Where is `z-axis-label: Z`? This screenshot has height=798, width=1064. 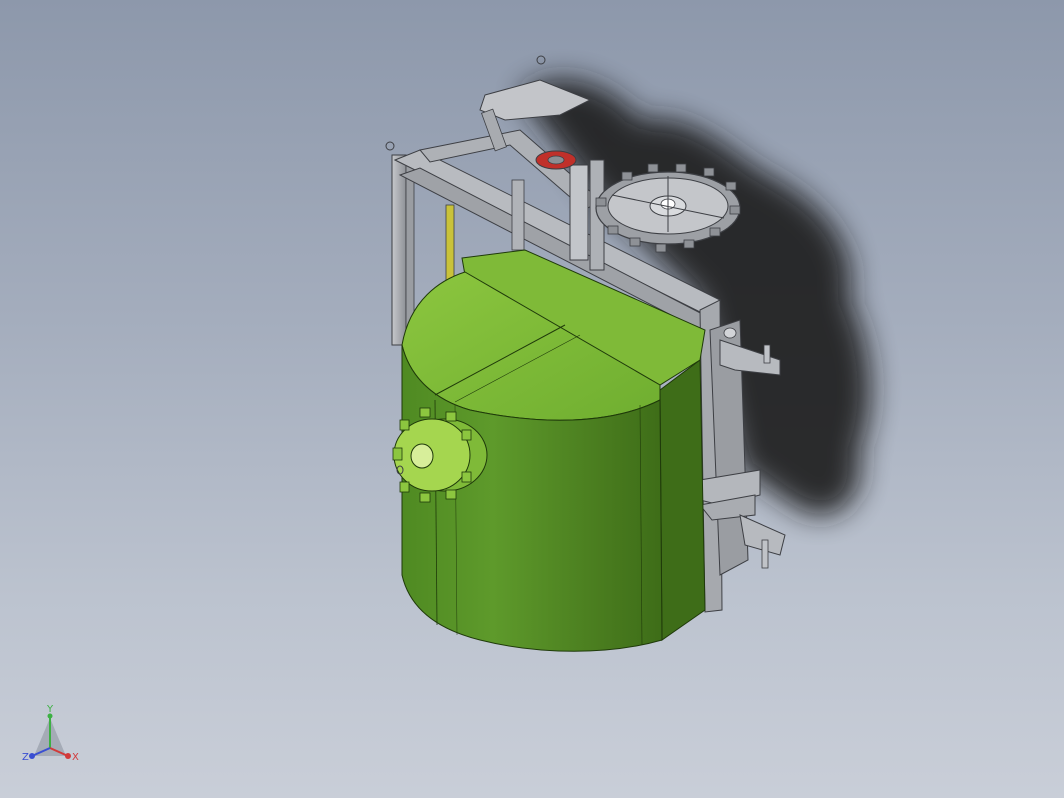
z-axis-label: Z is located at coordinates (25, 757).